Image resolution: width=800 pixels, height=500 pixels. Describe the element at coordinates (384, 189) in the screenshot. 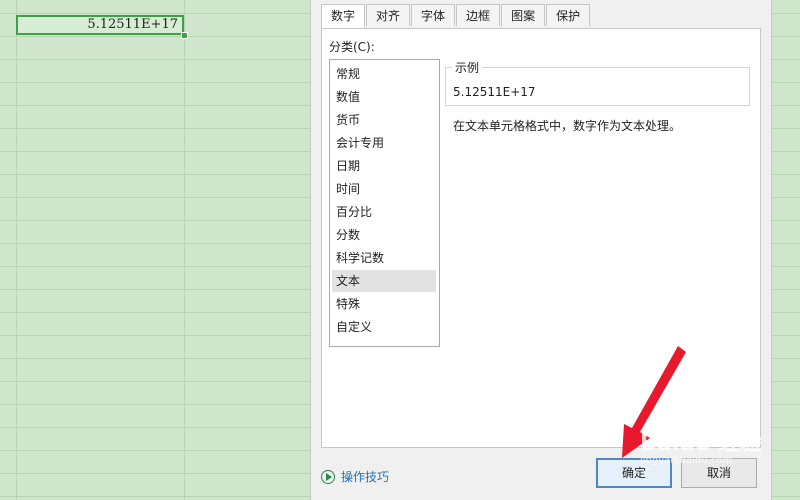

I see `category-time: 时间` at that location.